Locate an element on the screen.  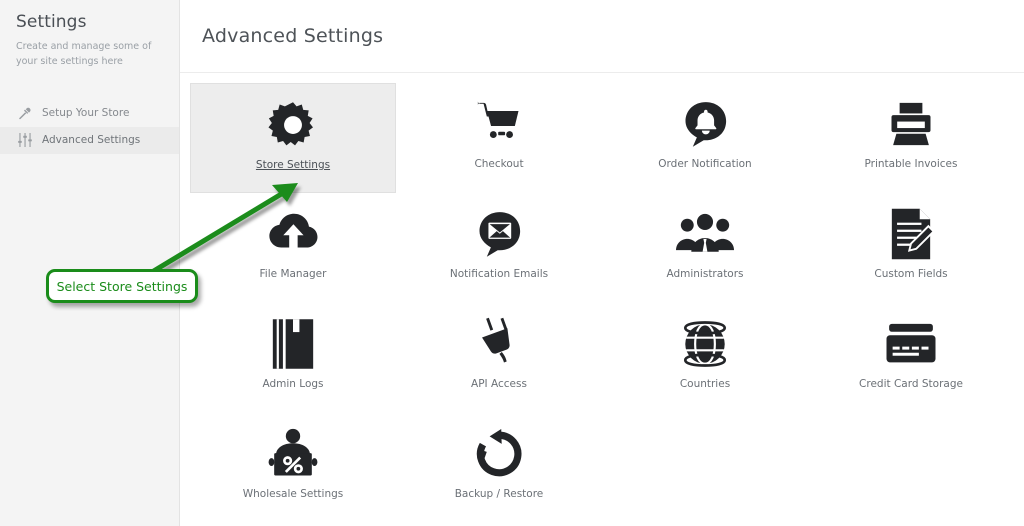
restore-arrow-icon is located at coordinates (499, 454).